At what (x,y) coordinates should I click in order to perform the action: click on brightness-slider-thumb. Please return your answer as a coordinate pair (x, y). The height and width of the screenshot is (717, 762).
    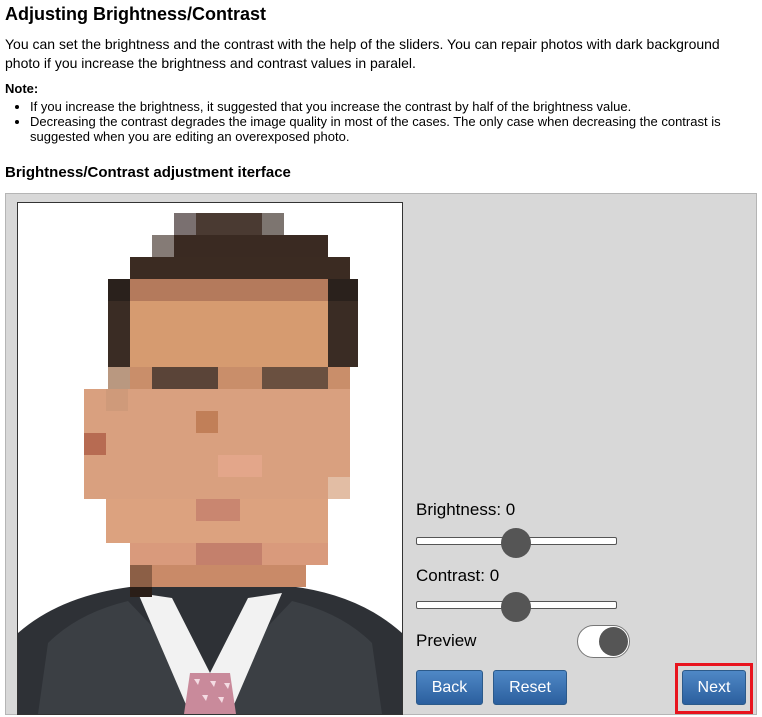
    Looking at the image, I should click on (515, 543).